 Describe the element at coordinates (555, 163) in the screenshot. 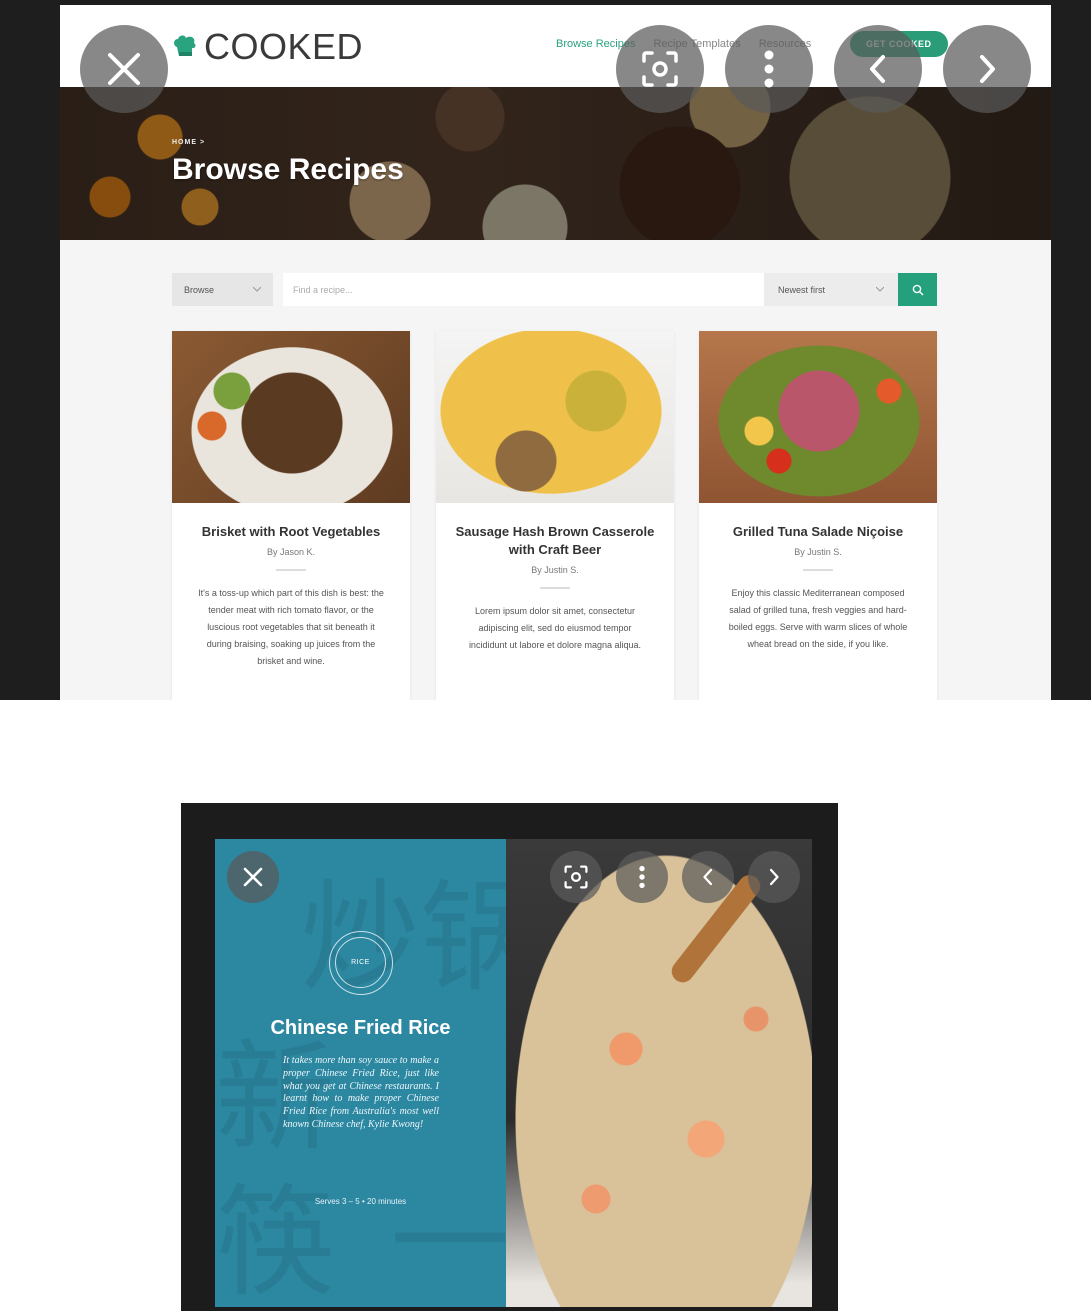

I see `hero-banner: HOME > Browse Recipes` at that location.